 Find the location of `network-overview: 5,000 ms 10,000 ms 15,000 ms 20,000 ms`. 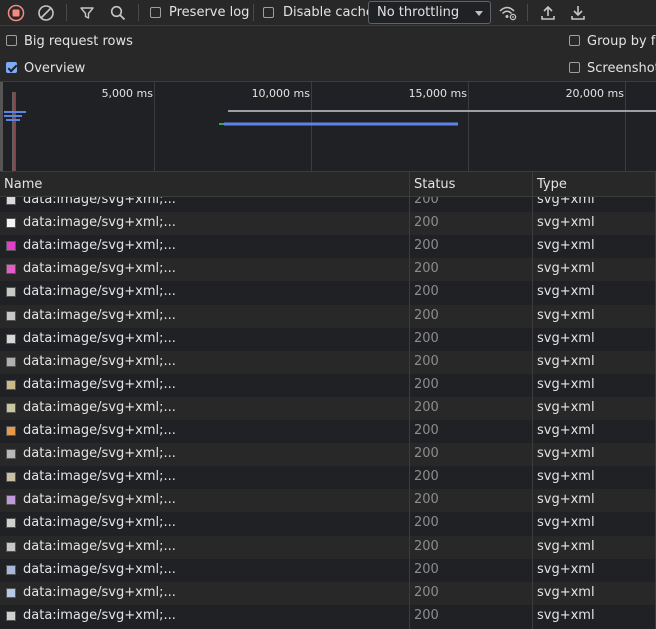

network-overview: 5,000 ms 10,000 ms 15,000 ms 20,000 ms is located at coordinates (328, 126).